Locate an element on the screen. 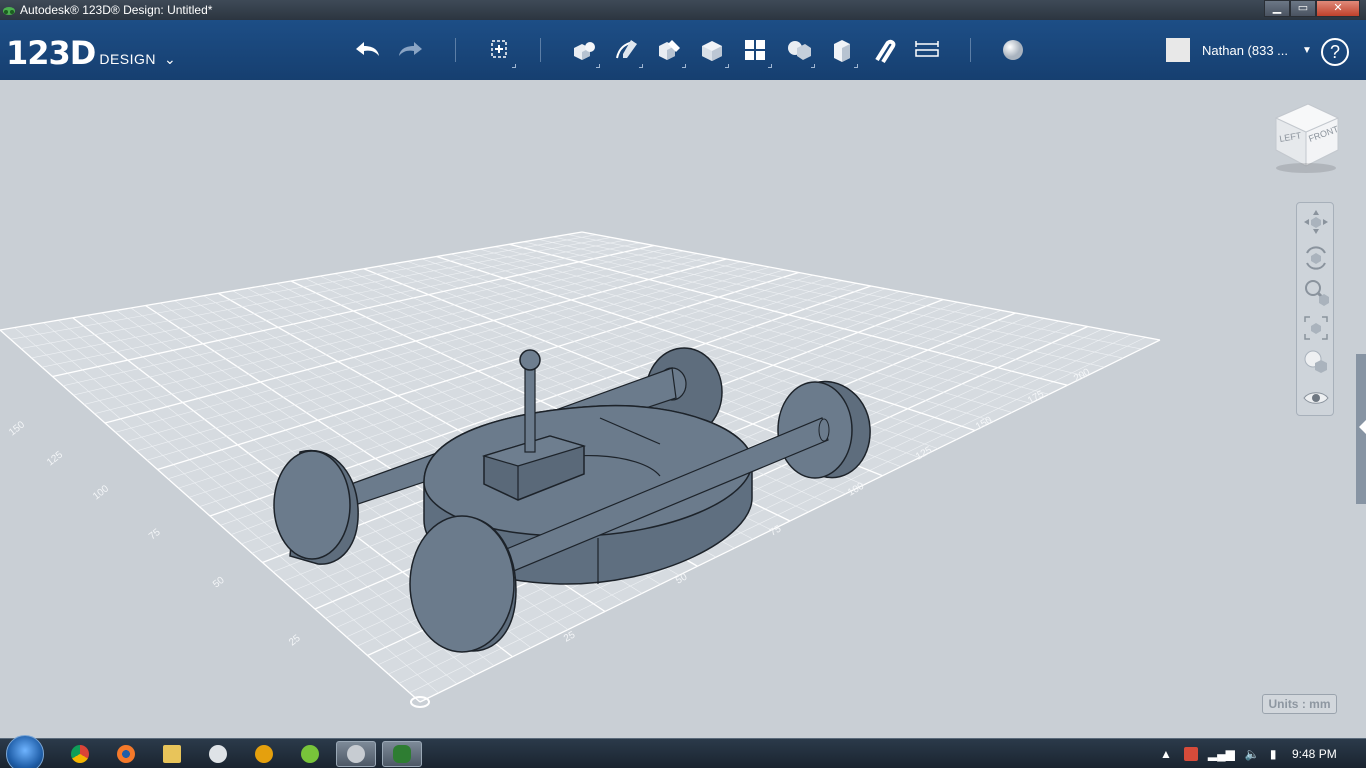 This screenshot has width=1366, height=768. pattern-button is located at coordinates (755, 51).